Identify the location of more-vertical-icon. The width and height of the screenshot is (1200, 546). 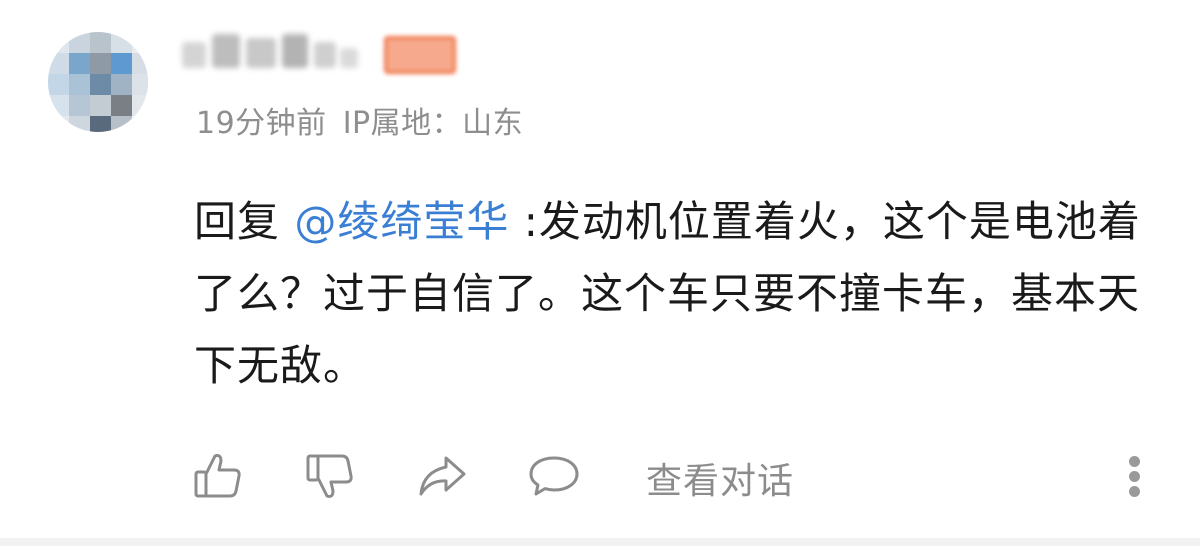
(1135, 476).